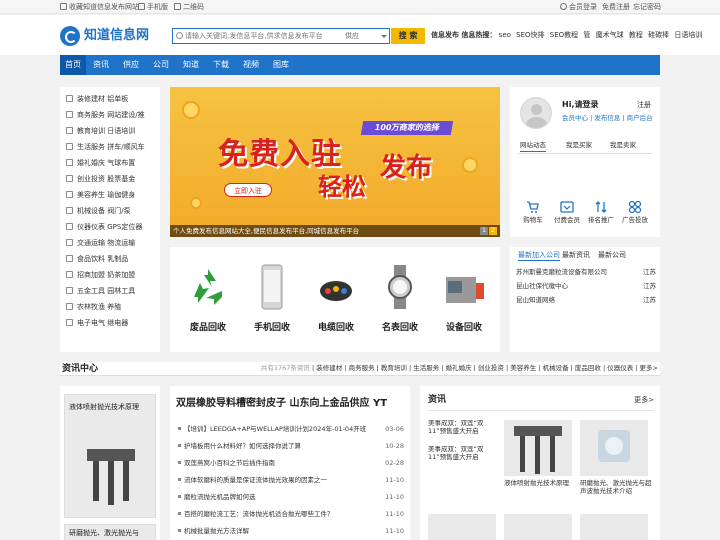  What do you see at coordinates (556, 368) in the screenshot?
I see `news-category: 机械设备` at bounding box center [556, 368].